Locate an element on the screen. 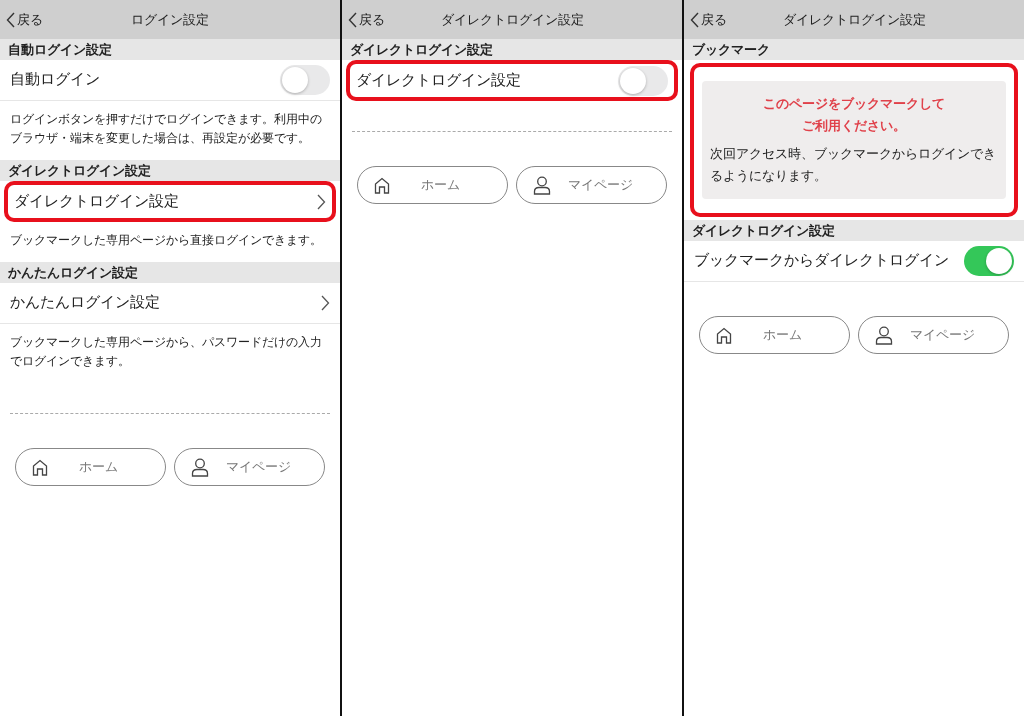 The height and width of the screenshot is (716, 1024). section-heading: 自動ログイン設定 is located at coordinates (170, 49).